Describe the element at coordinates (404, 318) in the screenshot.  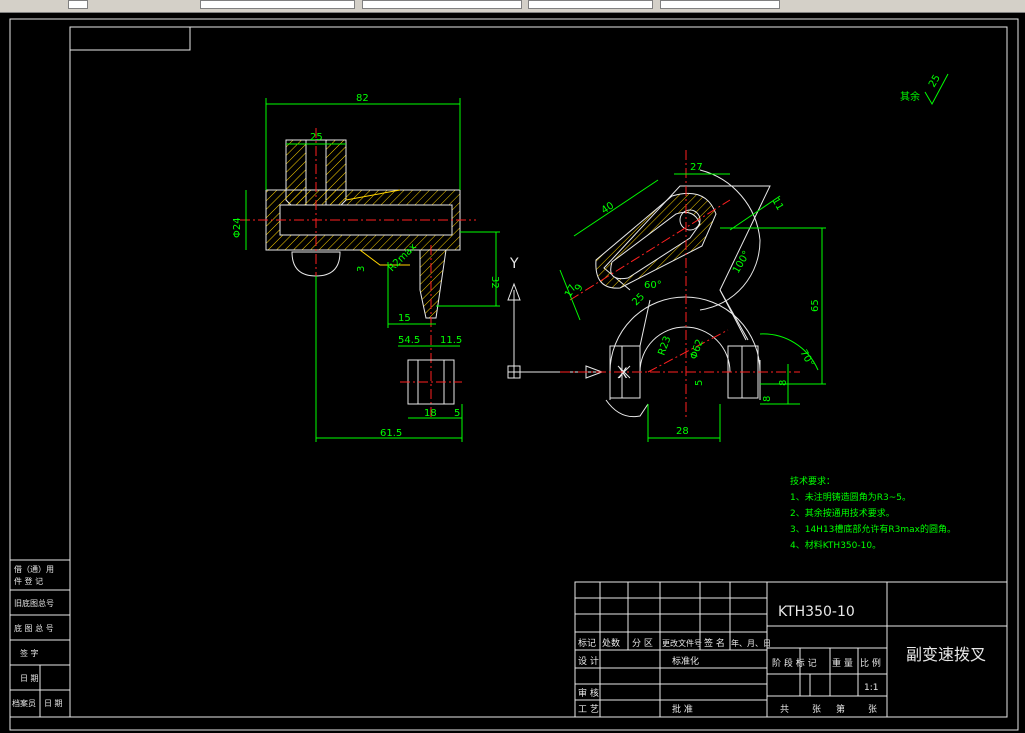
I see `dim-15: 15` at that location.